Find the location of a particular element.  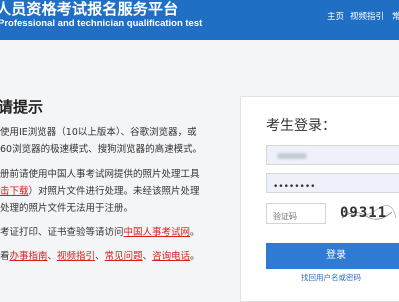

download-link: 击下载 is located at coordinates (14, 191).